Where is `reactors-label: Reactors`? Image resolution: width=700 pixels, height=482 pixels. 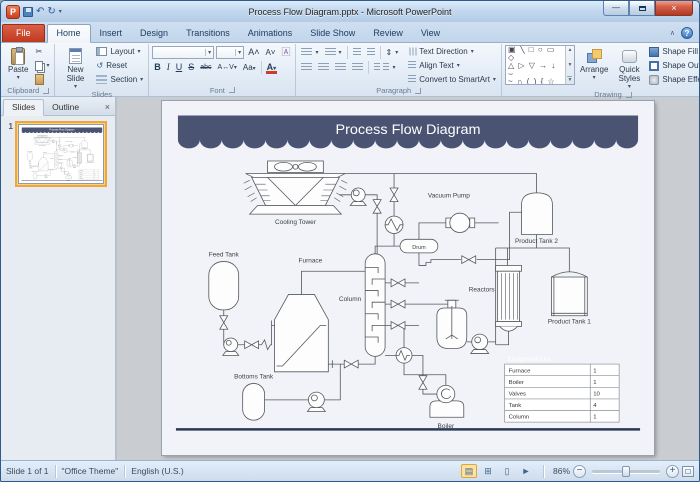 reactors-label: Reactors is located at coordinates (482, 290).